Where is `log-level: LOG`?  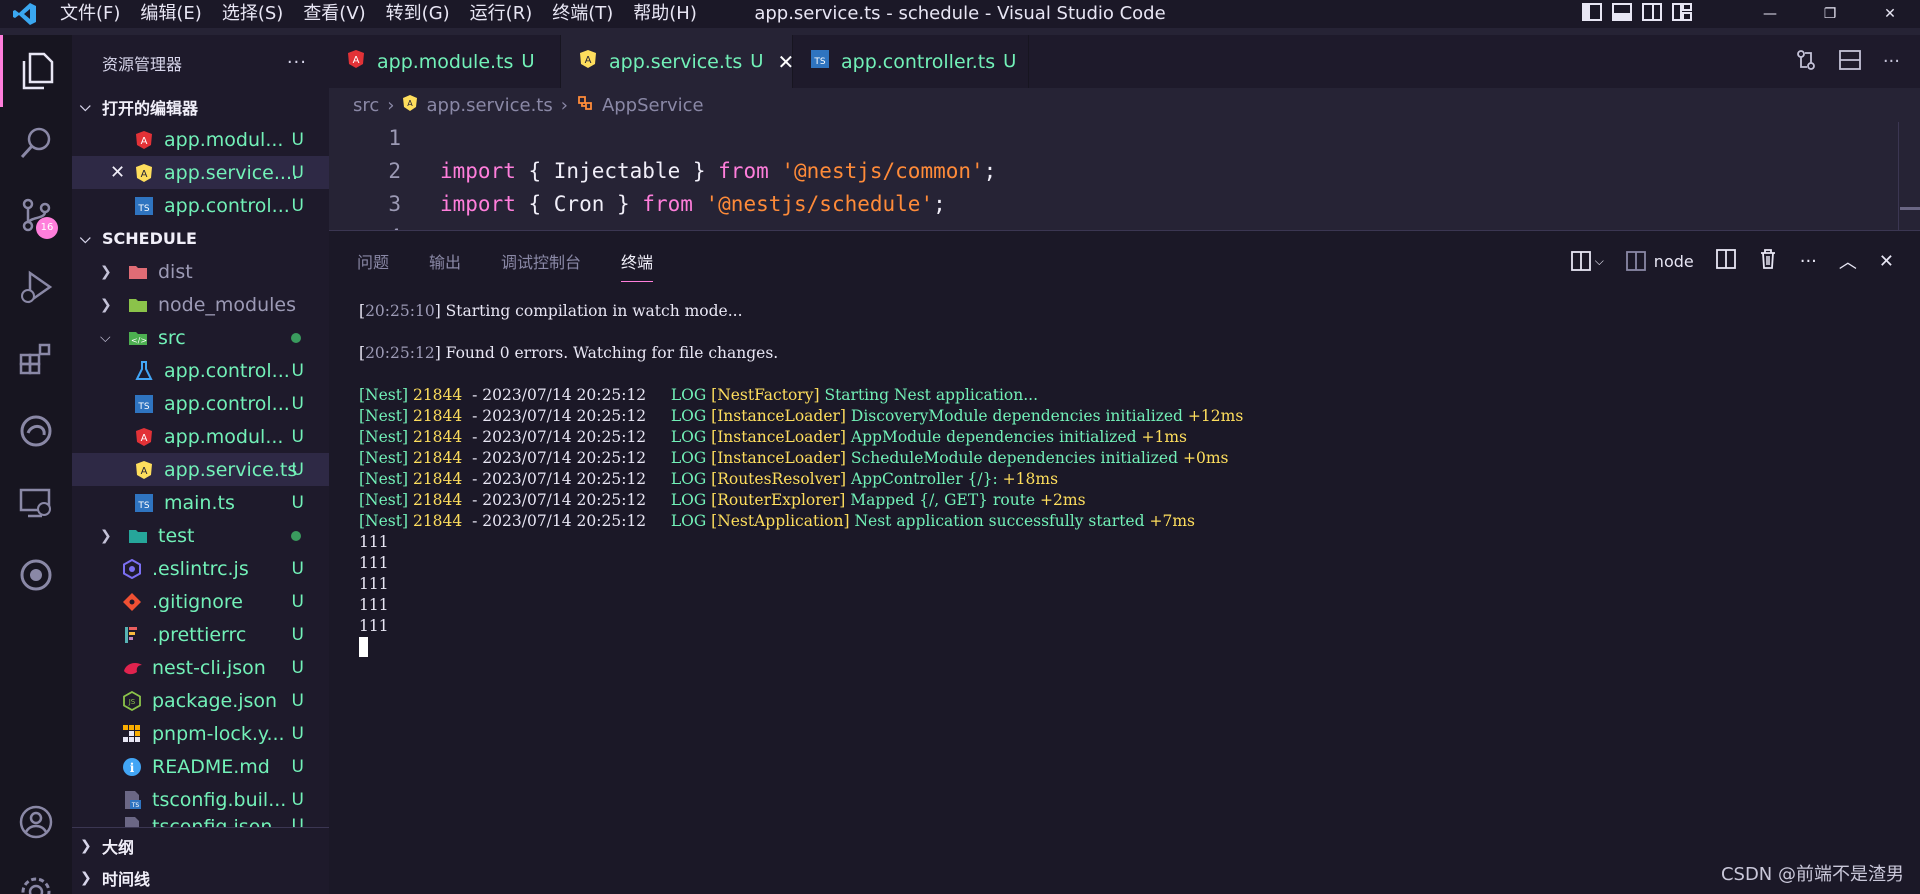
log-level: LOG is located at coordinates (688, 500).